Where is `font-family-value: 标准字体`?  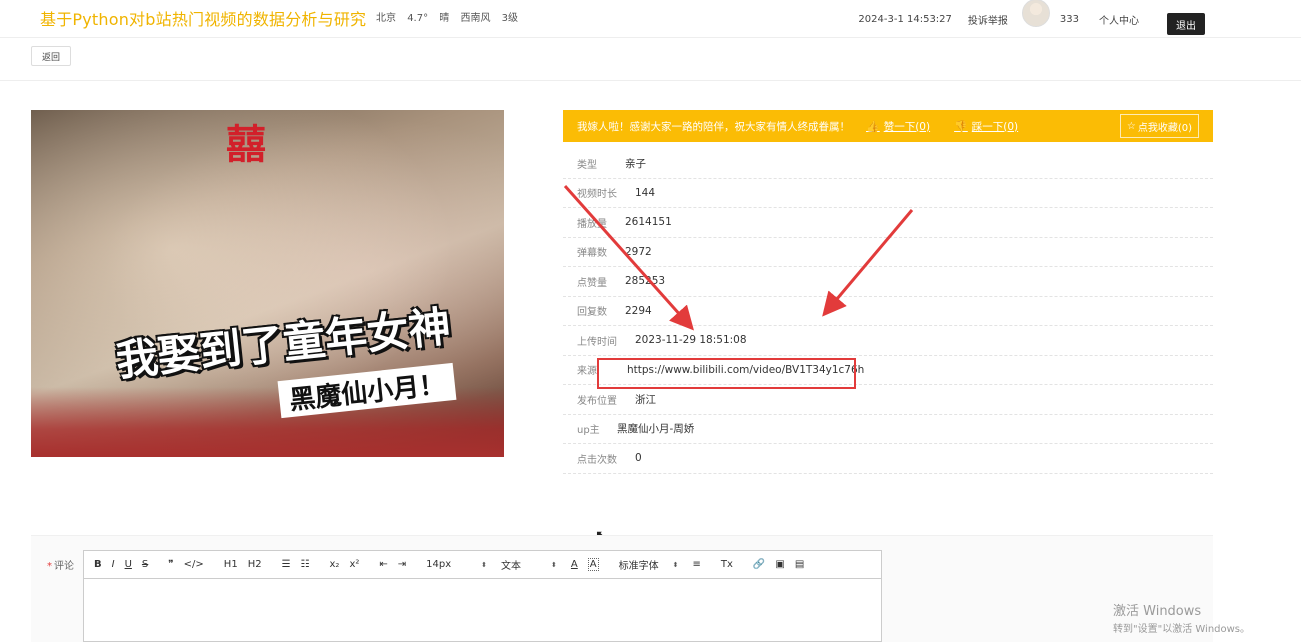
font-family-value: 标准字体 is located at coordinates (638, 566).